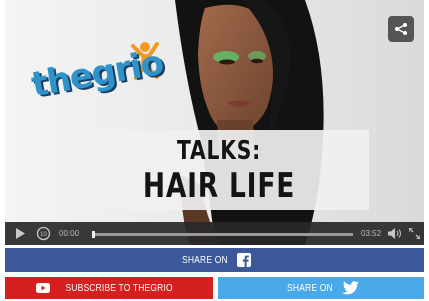 Image resolution: width=429 pixels, height=301 pixels. I want to click on volume-icon, so click(394, 233).